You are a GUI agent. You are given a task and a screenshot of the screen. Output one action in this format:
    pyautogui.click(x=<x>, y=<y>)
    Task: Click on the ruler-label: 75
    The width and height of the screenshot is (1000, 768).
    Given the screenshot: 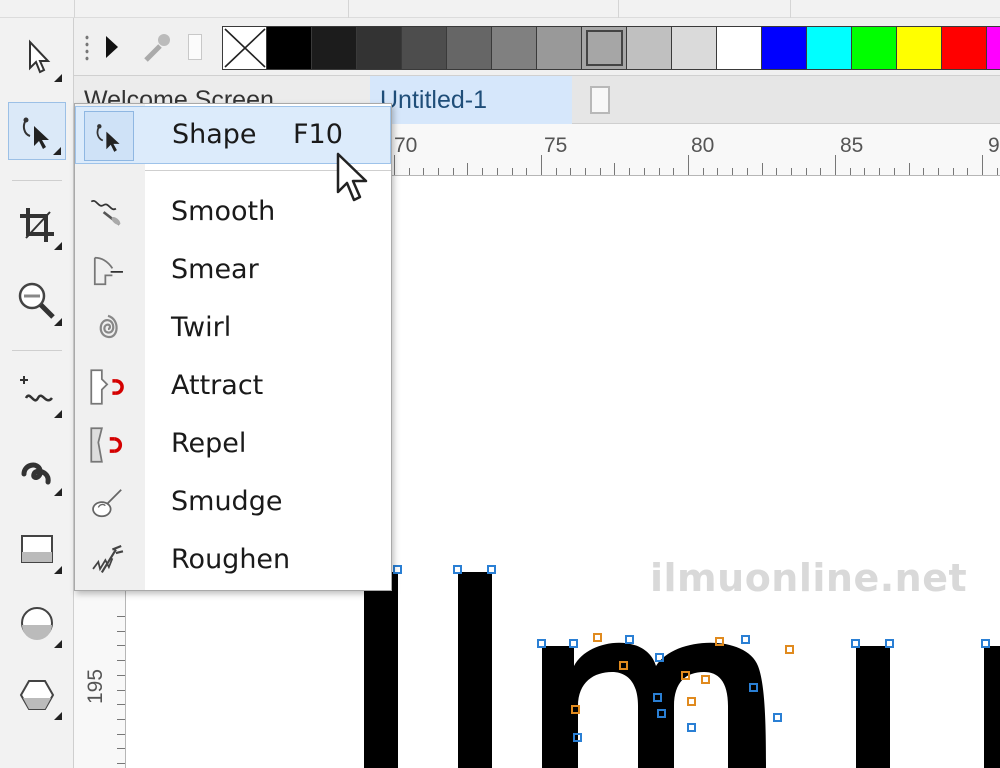 What is the action you would take?
    pyautogui.click(x=556, y=145)
    